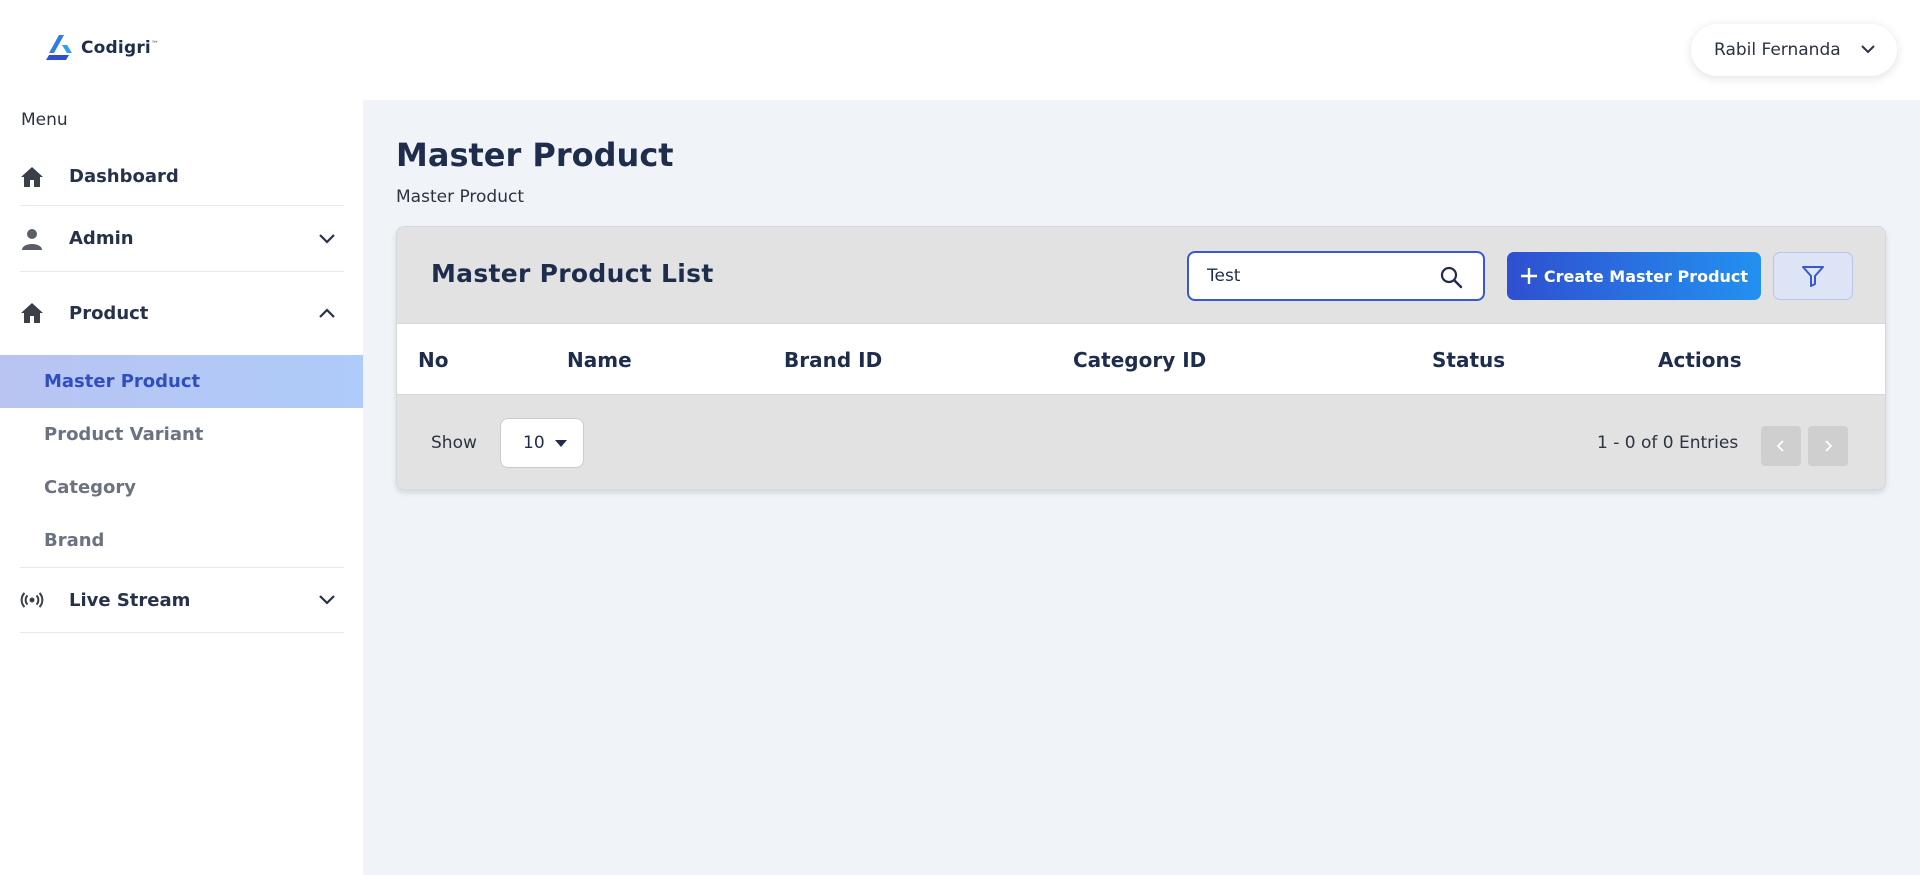  What do you see at coordinates (32, 239) in the screenshot?
I see `user-icon` at bounding box center [32, 239].